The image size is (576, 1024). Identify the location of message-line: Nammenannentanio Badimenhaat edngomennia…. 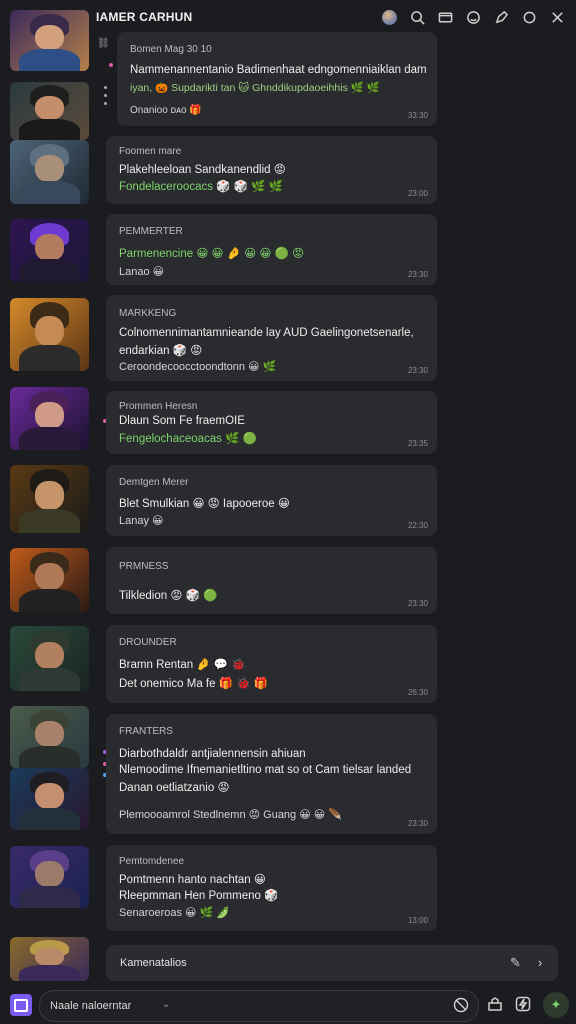
(278, 70).